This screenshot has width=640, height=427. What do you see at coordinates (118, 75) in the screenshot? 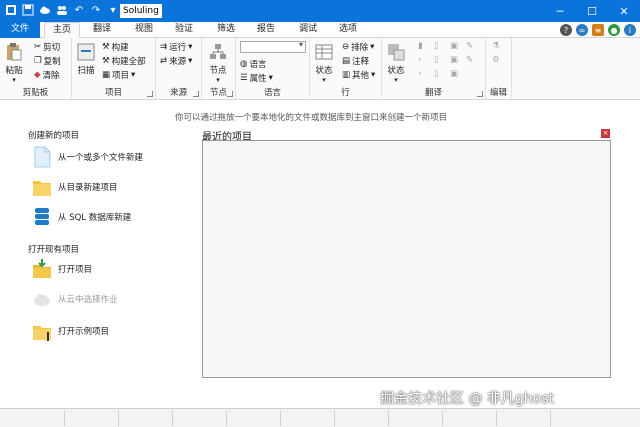
I see `items-button: ▦ 项目 ▾` at bounding box center [118, 75].